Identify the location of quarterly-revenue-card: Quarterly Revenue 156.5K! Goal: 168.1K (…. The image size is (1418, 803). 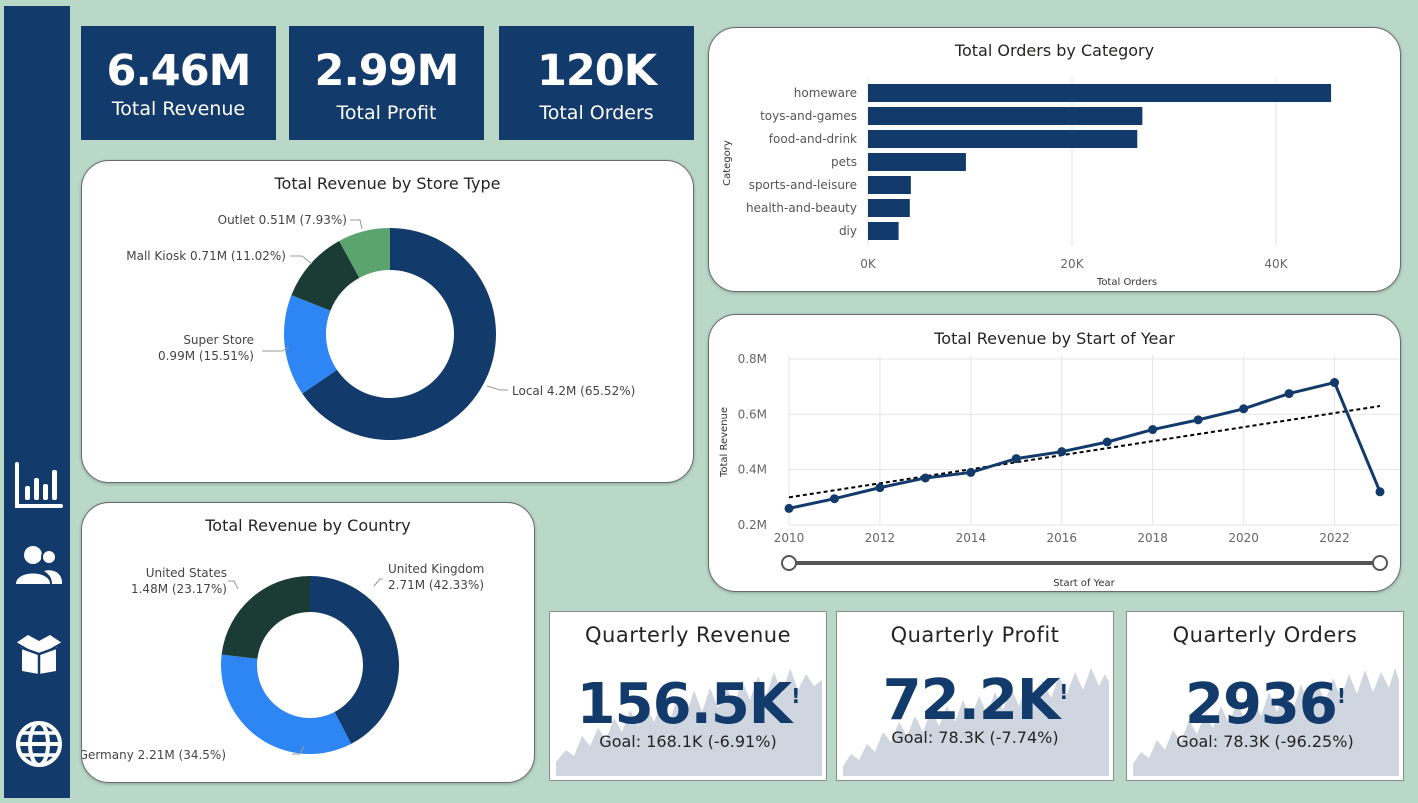
(688, 696).